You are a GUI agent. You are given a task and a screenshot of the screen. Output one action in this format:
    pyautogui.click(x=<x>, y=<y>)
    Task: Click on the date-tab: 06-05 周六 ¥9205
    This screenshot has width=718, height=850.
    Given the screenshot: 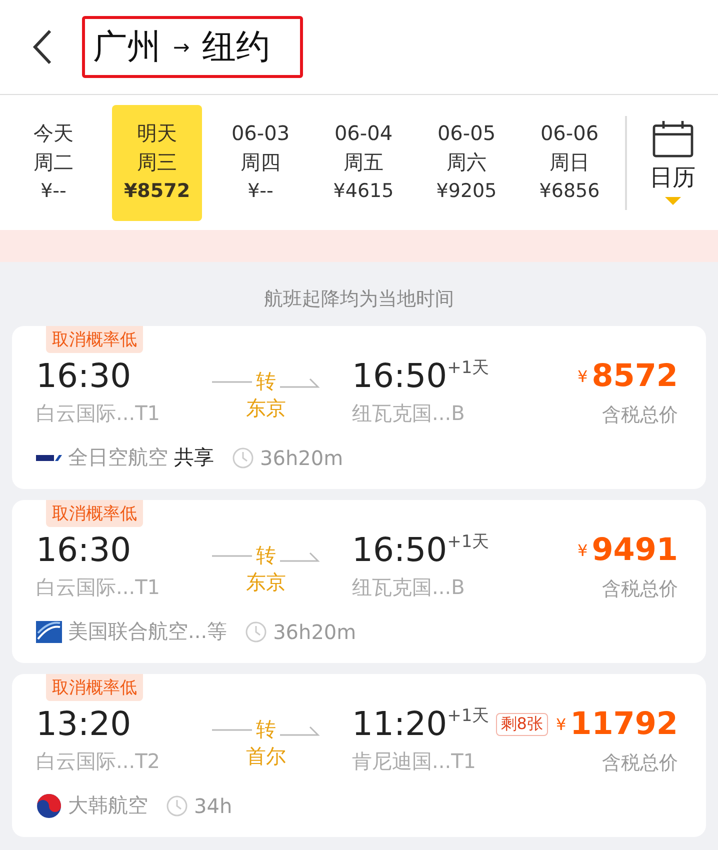 What is the action you would take?
    pyautogui.click(x=466, y=162)
    